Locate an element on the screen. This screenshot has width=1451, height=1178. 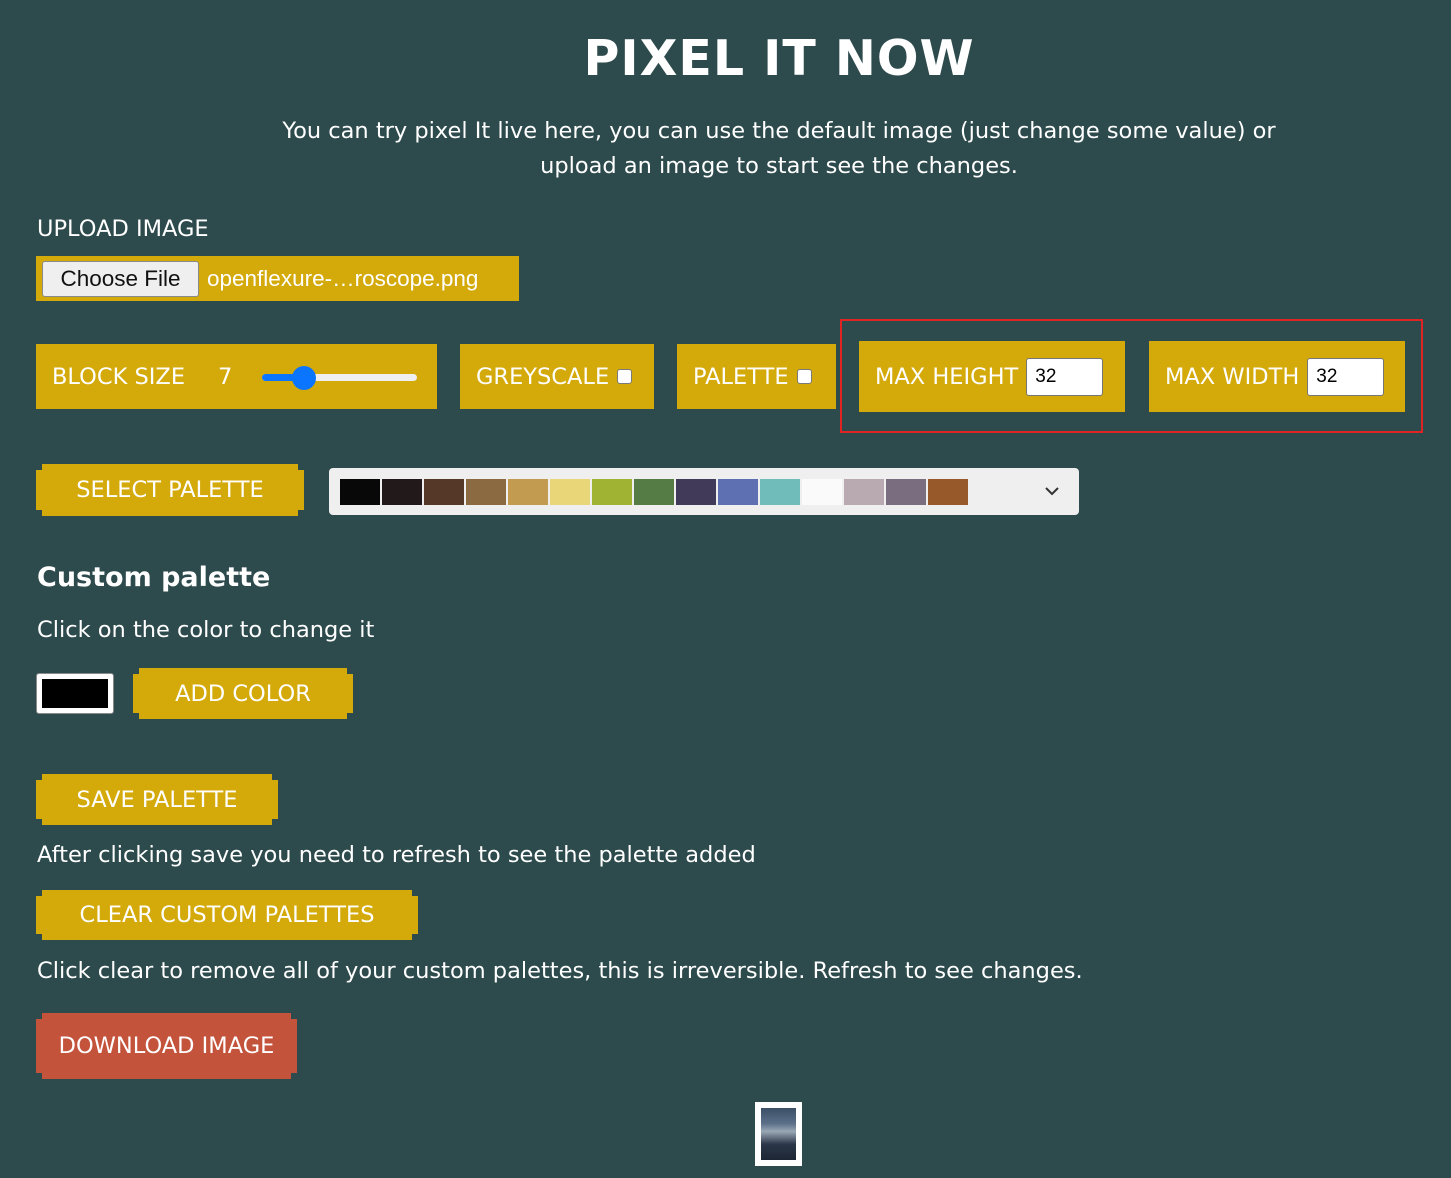
greyscale-control: GREYSCALE is located at coordinates (557, 376).